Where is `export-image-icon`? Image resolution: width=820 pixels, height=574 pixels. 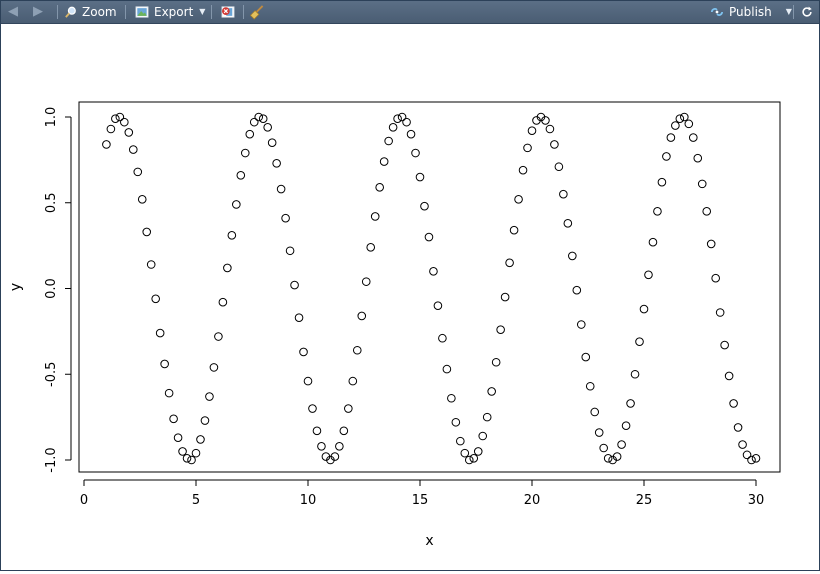 export-image-icon is located at coordinates (142, 12).